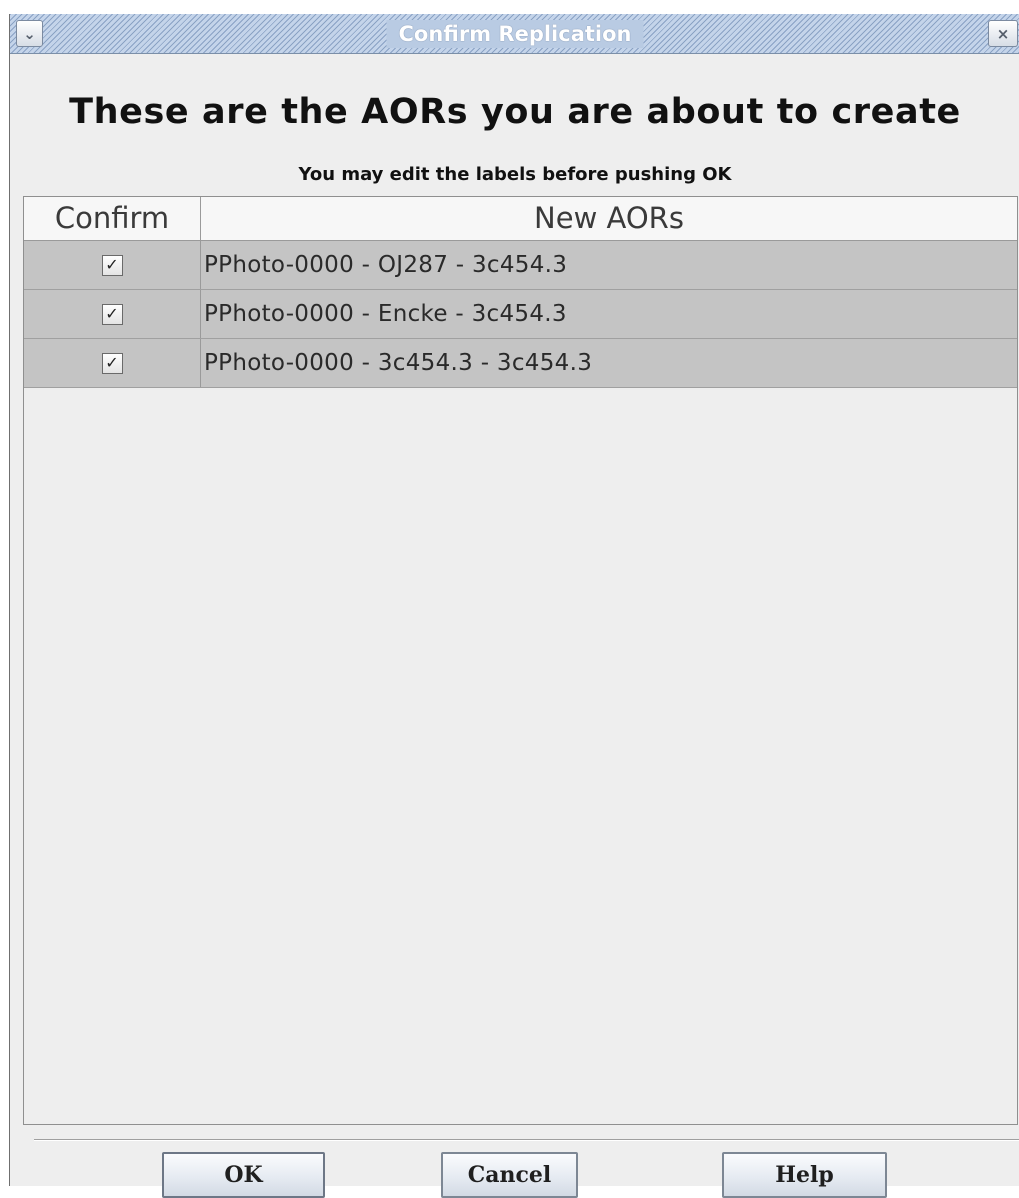 Image resolution: width=1019 pixels, height=1198 pixels. What do you see at coordinates (609, 218) in the screenshot?
I see `column-header-new-aors: New AORs` at bounding box center [609, 218].